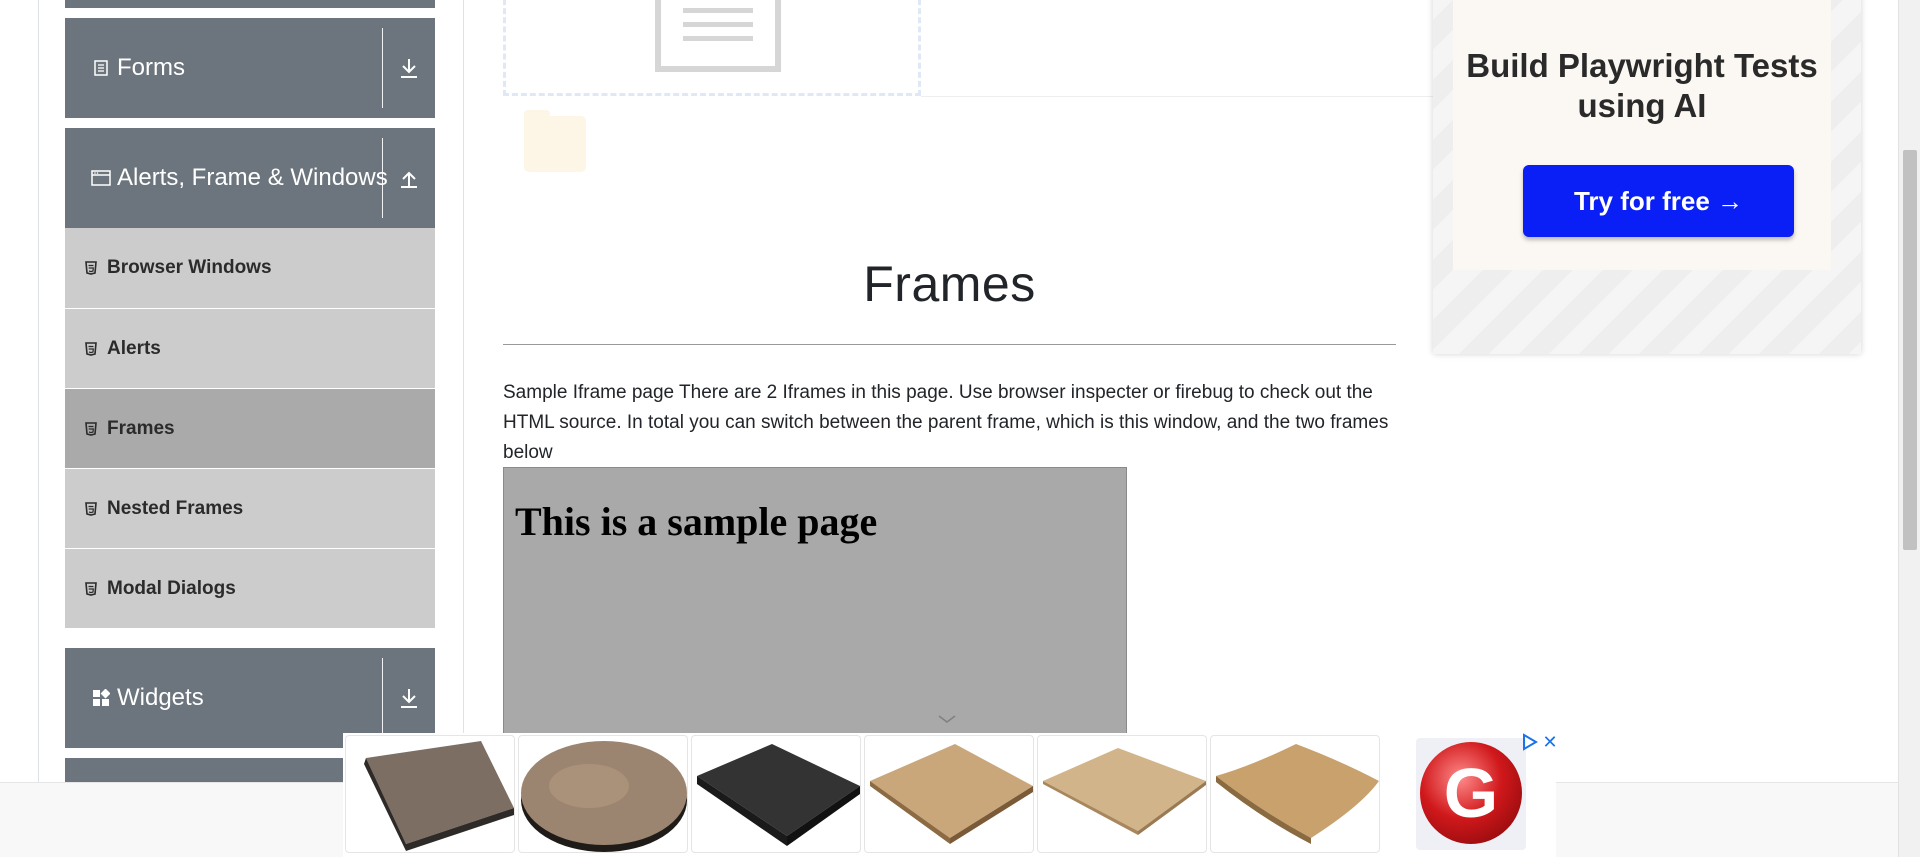 This screenshot has width=1920, height=857. What do you see at coordinates (189, 267) in the screenshot?
I see `sidebar-item-label: Browser Windows` at bounding box center [189, 267].